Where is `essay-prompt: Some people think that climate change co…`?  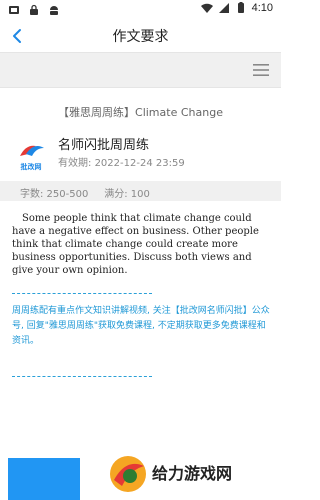
essay-prompt: Some people think that climate change co… is located at coordinates (135, 244).